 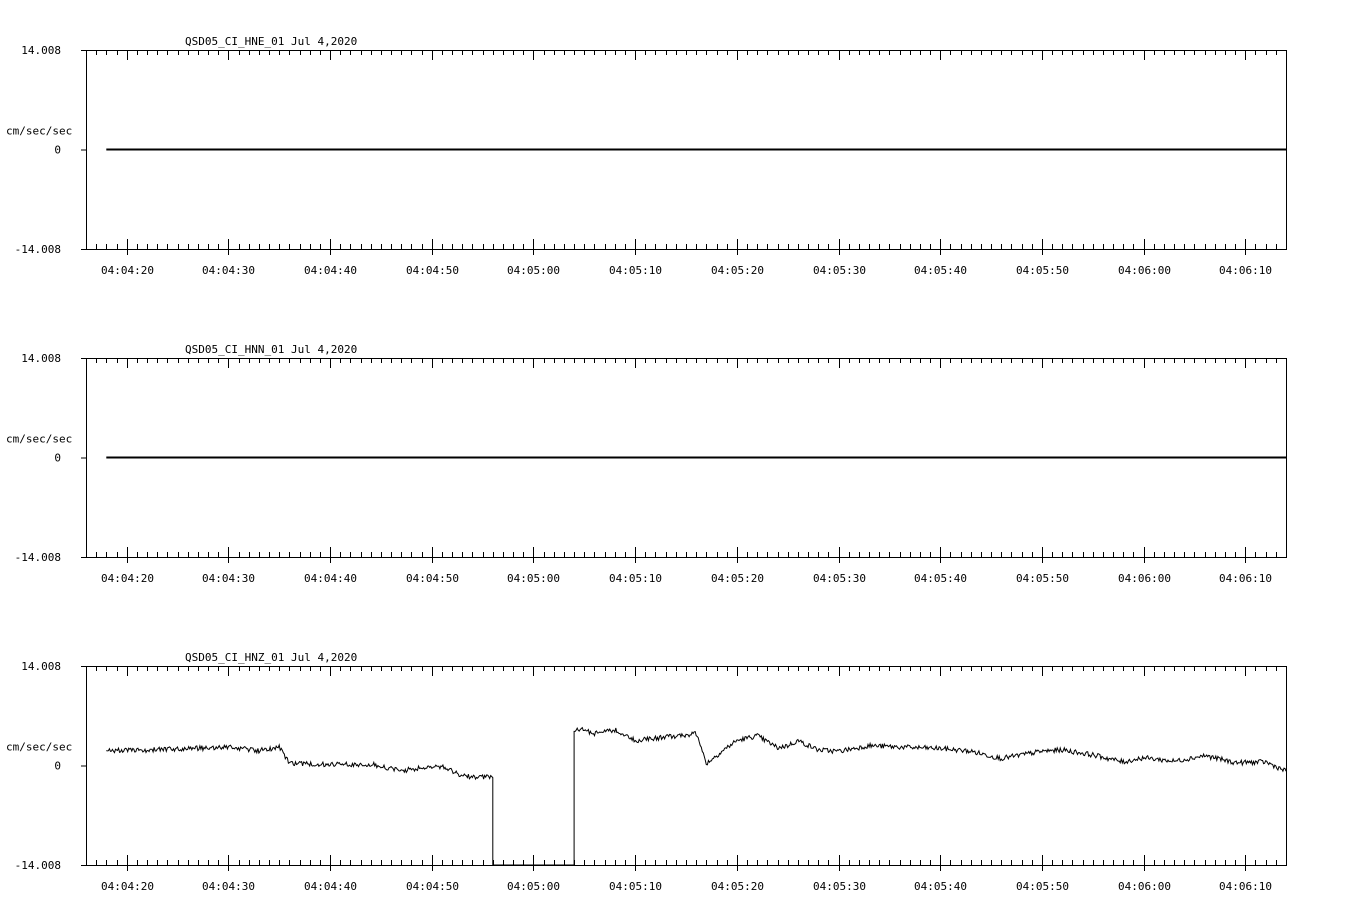 What do you see at coordinates (696, 796) in the screenshot?
I see `trace-line` at bounding box center [696, 796].